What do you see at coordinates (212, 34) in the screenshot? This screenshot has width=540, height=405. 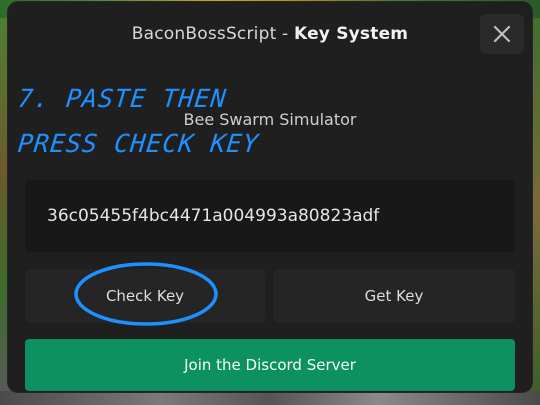 I see `dialog-title-prefix: BaconBossScript -` at bounding box center [212, 34].